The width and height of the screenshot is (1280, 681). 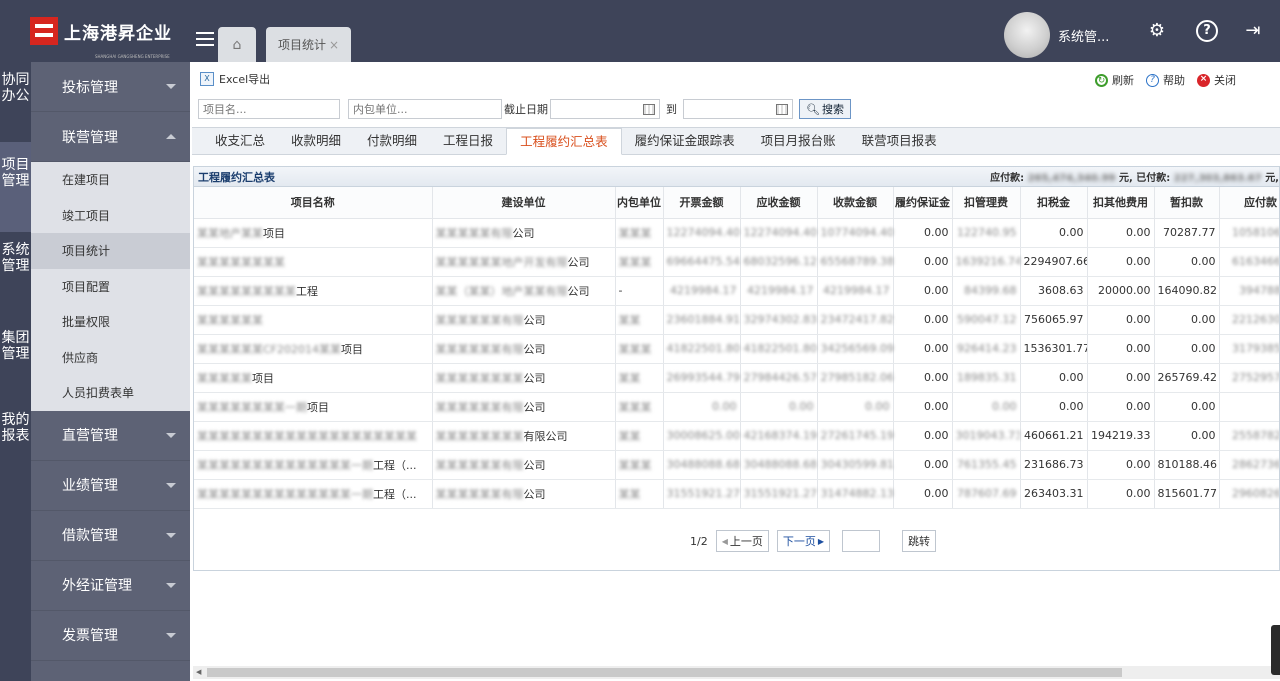 What do you see at coordinates (468, 141) in the screenshot?
I see `tab-3: 工程日报` at bounding box center [468, 141].